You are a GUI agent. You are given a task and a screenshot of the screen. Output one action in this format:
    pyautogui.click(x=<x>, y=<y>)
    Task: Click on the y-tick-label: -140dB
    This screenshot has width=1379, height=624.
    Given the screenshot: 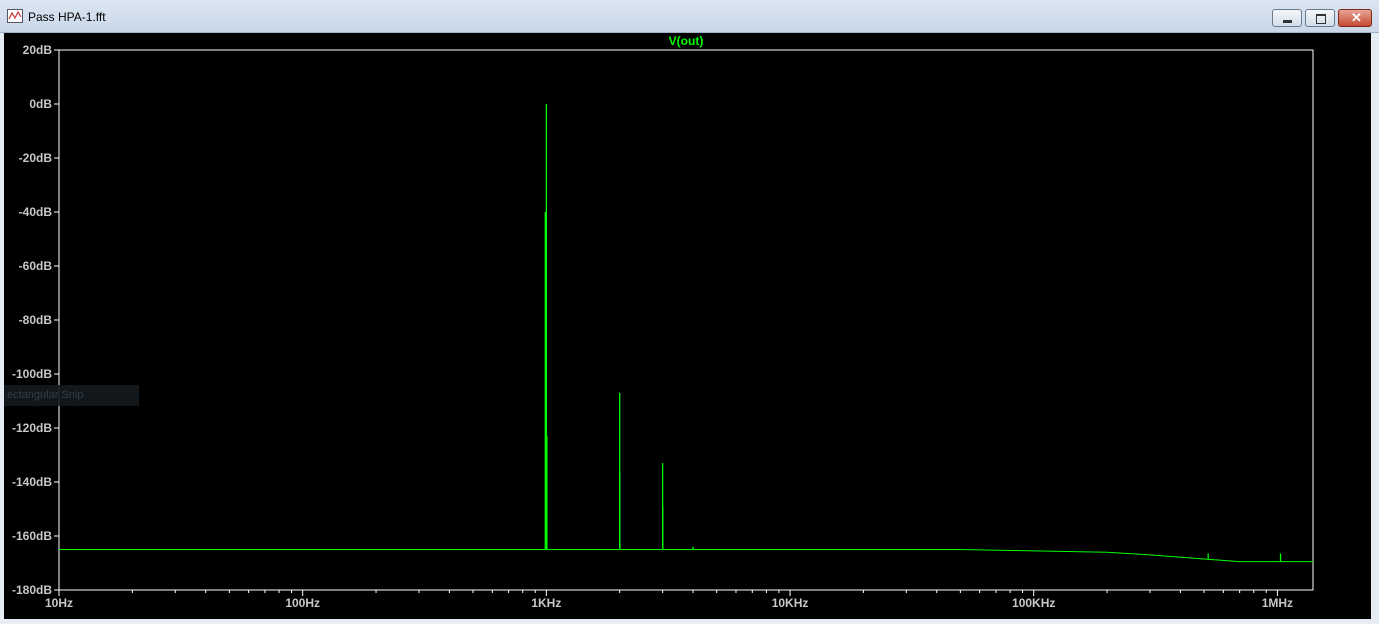 What is the action you would take?
    pyautogui.click(x=32, y=482)
    